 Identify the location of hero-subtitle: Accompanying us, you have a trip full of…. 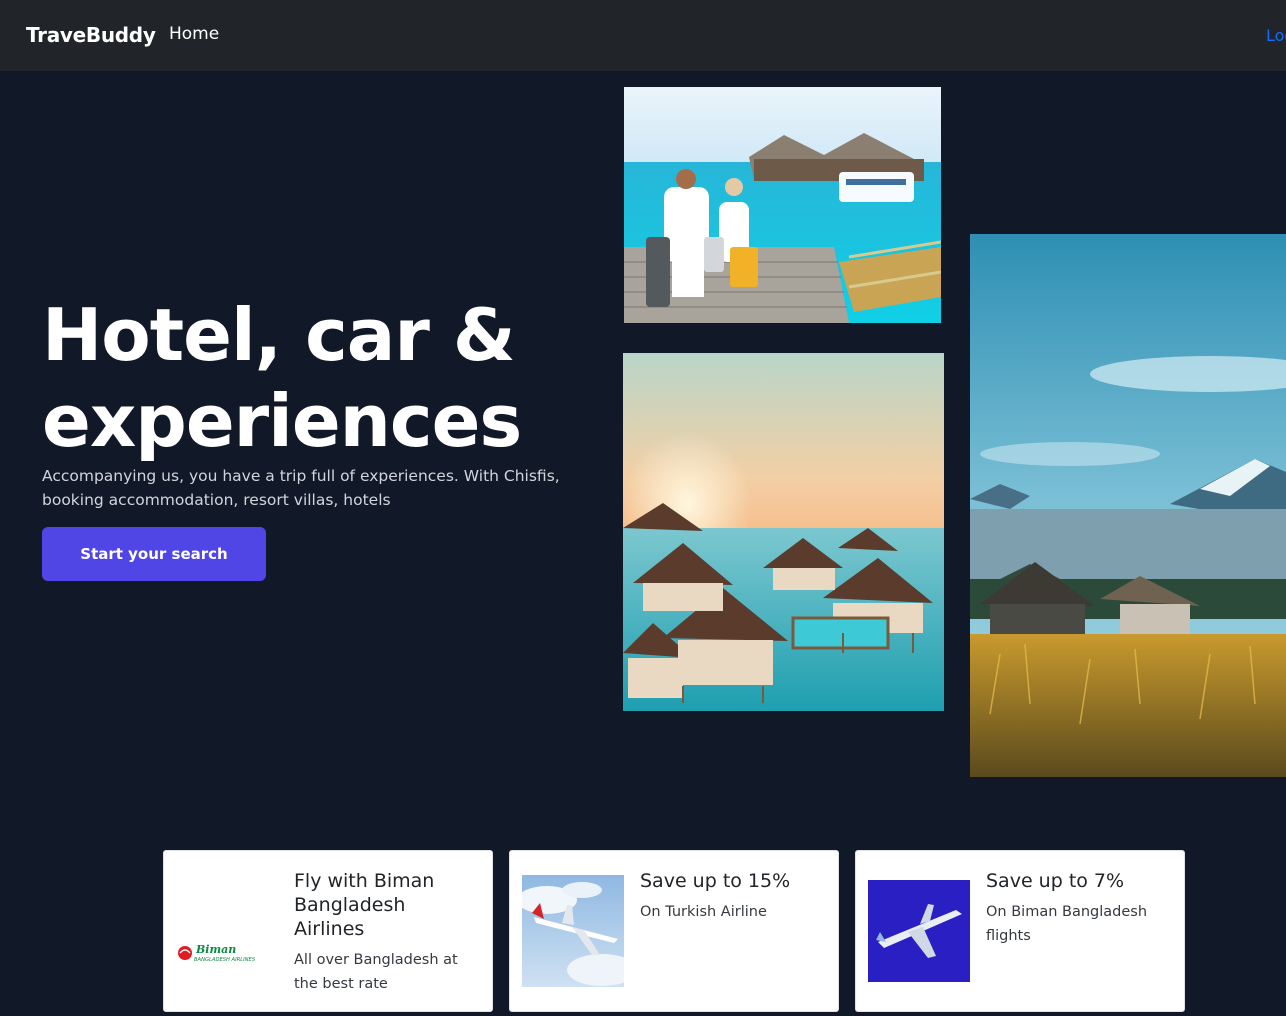
(301, 488).